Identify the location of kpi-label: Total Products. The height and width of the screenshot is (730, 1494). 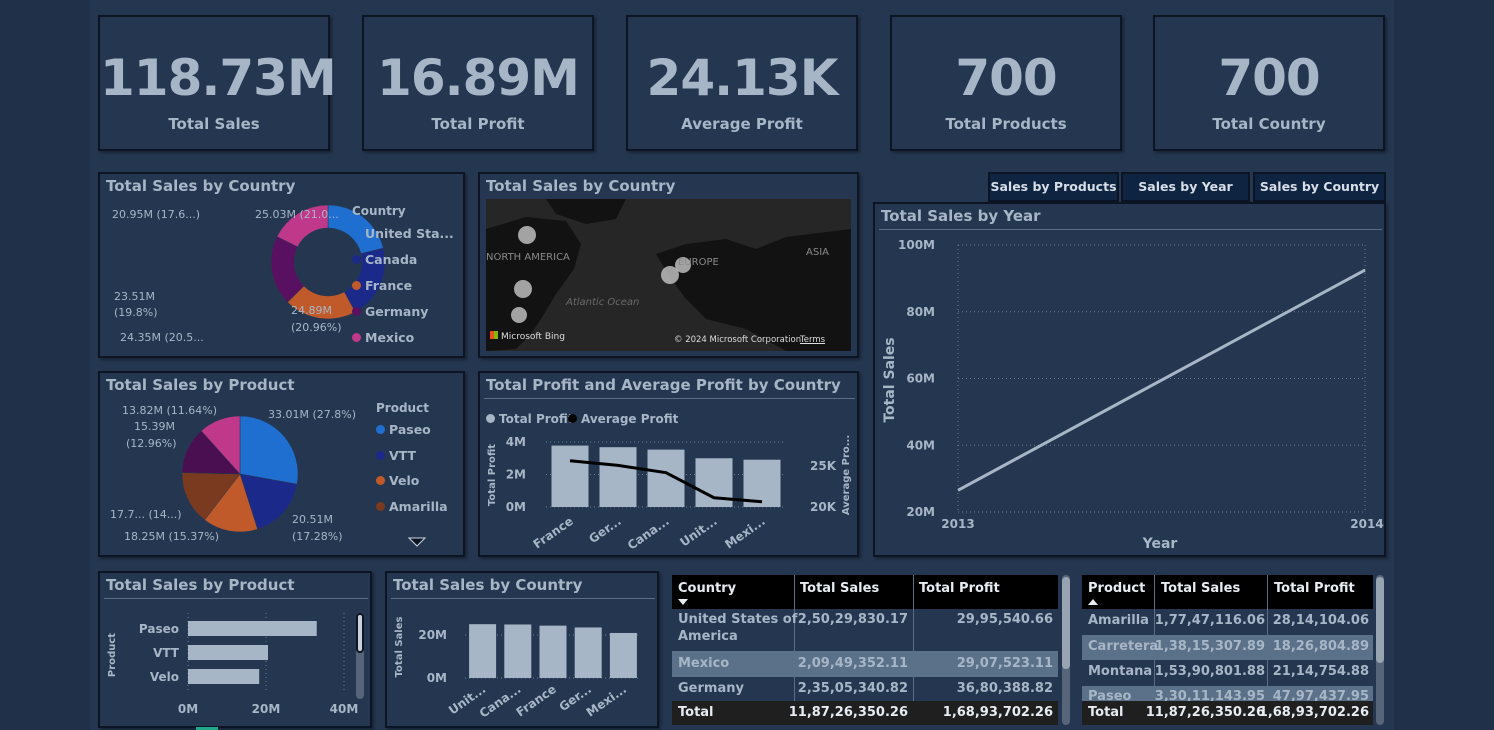
(1006, 124).